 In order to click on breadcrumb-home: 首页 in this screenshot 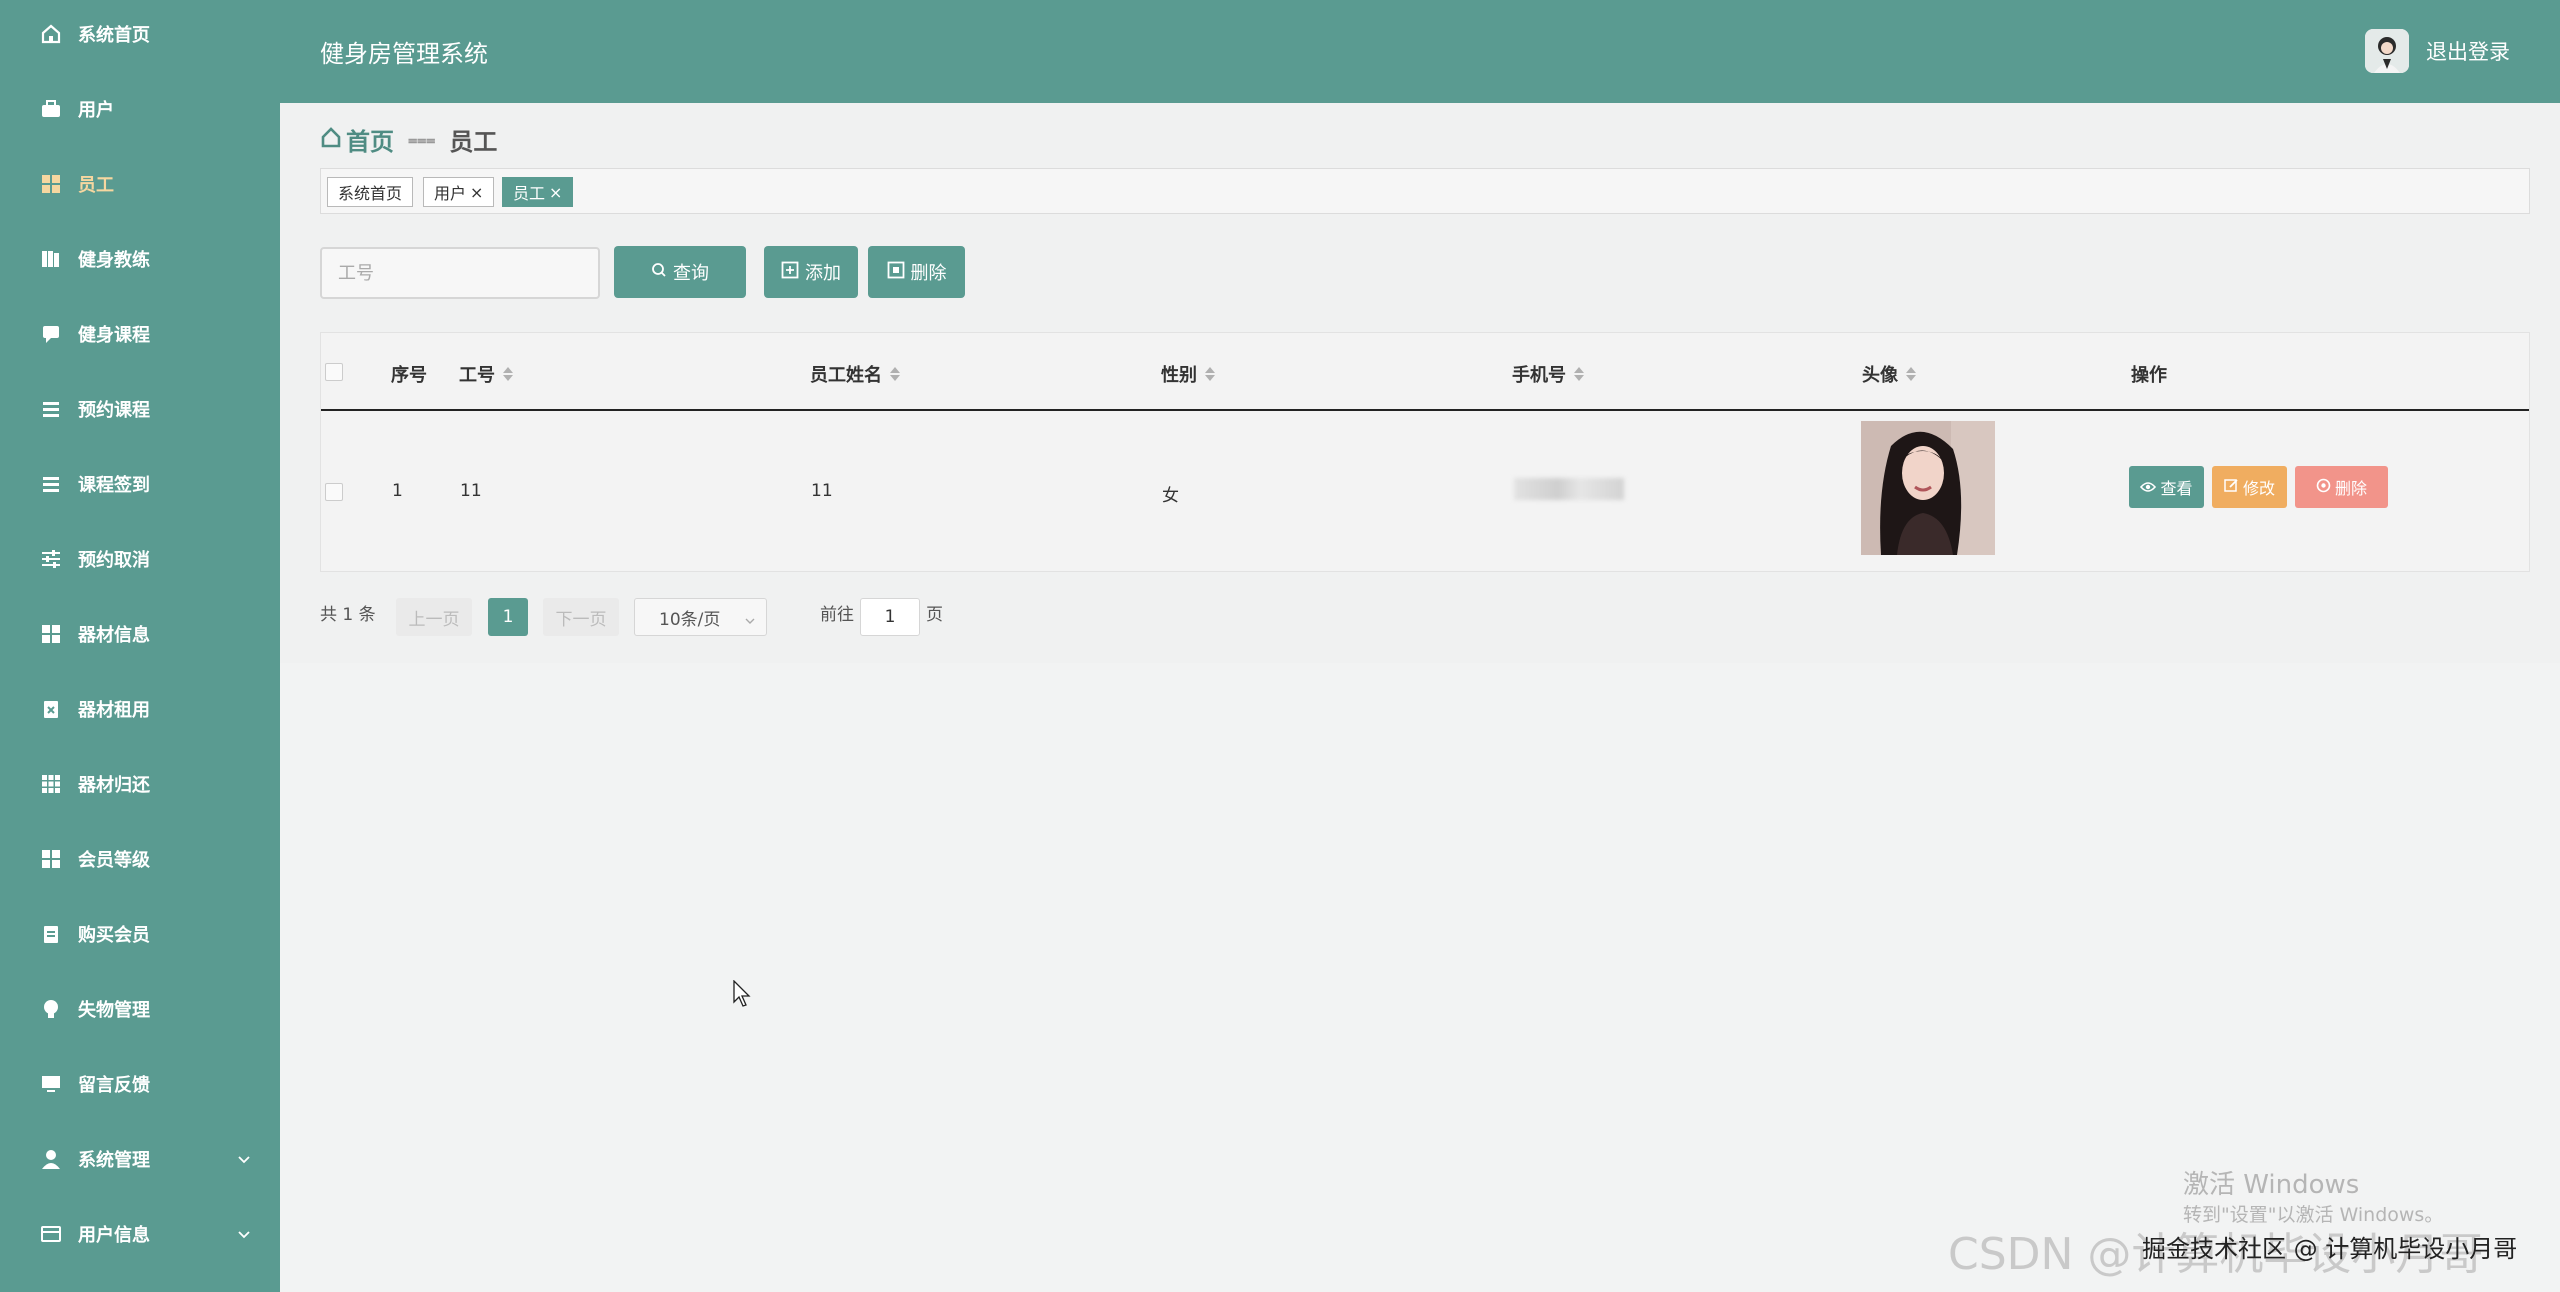, I will do `click(357, 139)`.